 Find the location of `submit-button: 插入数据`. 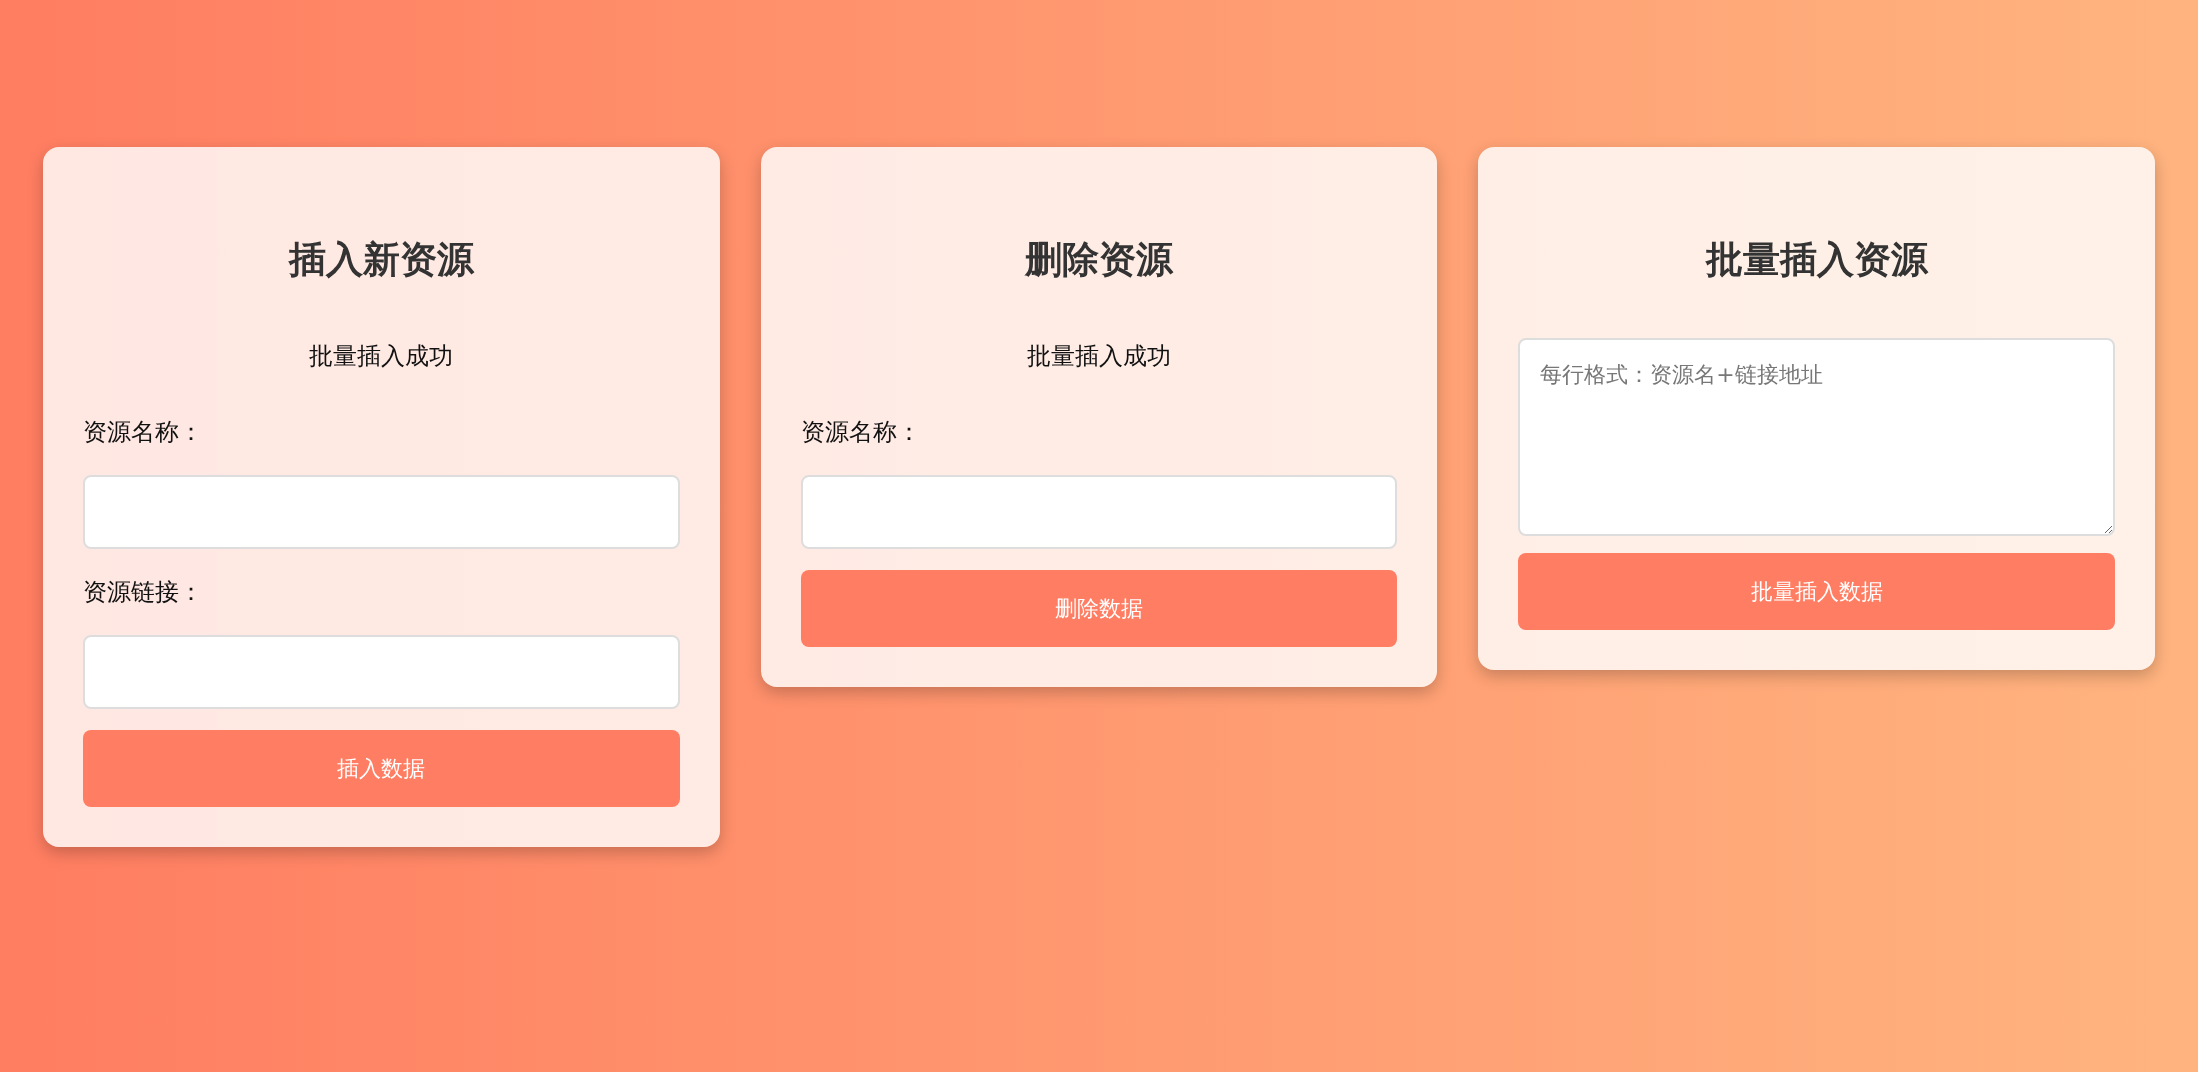

submit-button: 插入数据 is located at coordinates (381, 768).